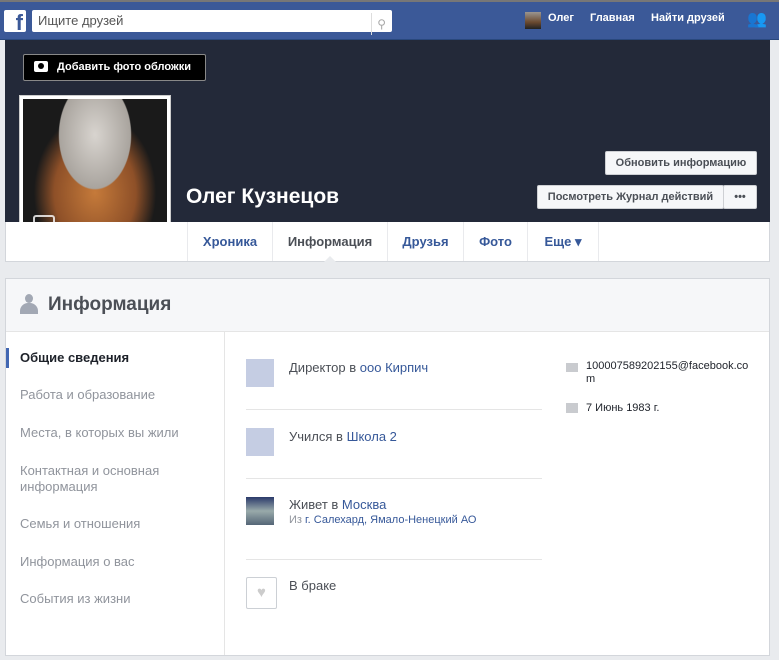 This screenshot has width=779, height=660. I want to click on work-link: ооо Кирпич, so click(394, 367).